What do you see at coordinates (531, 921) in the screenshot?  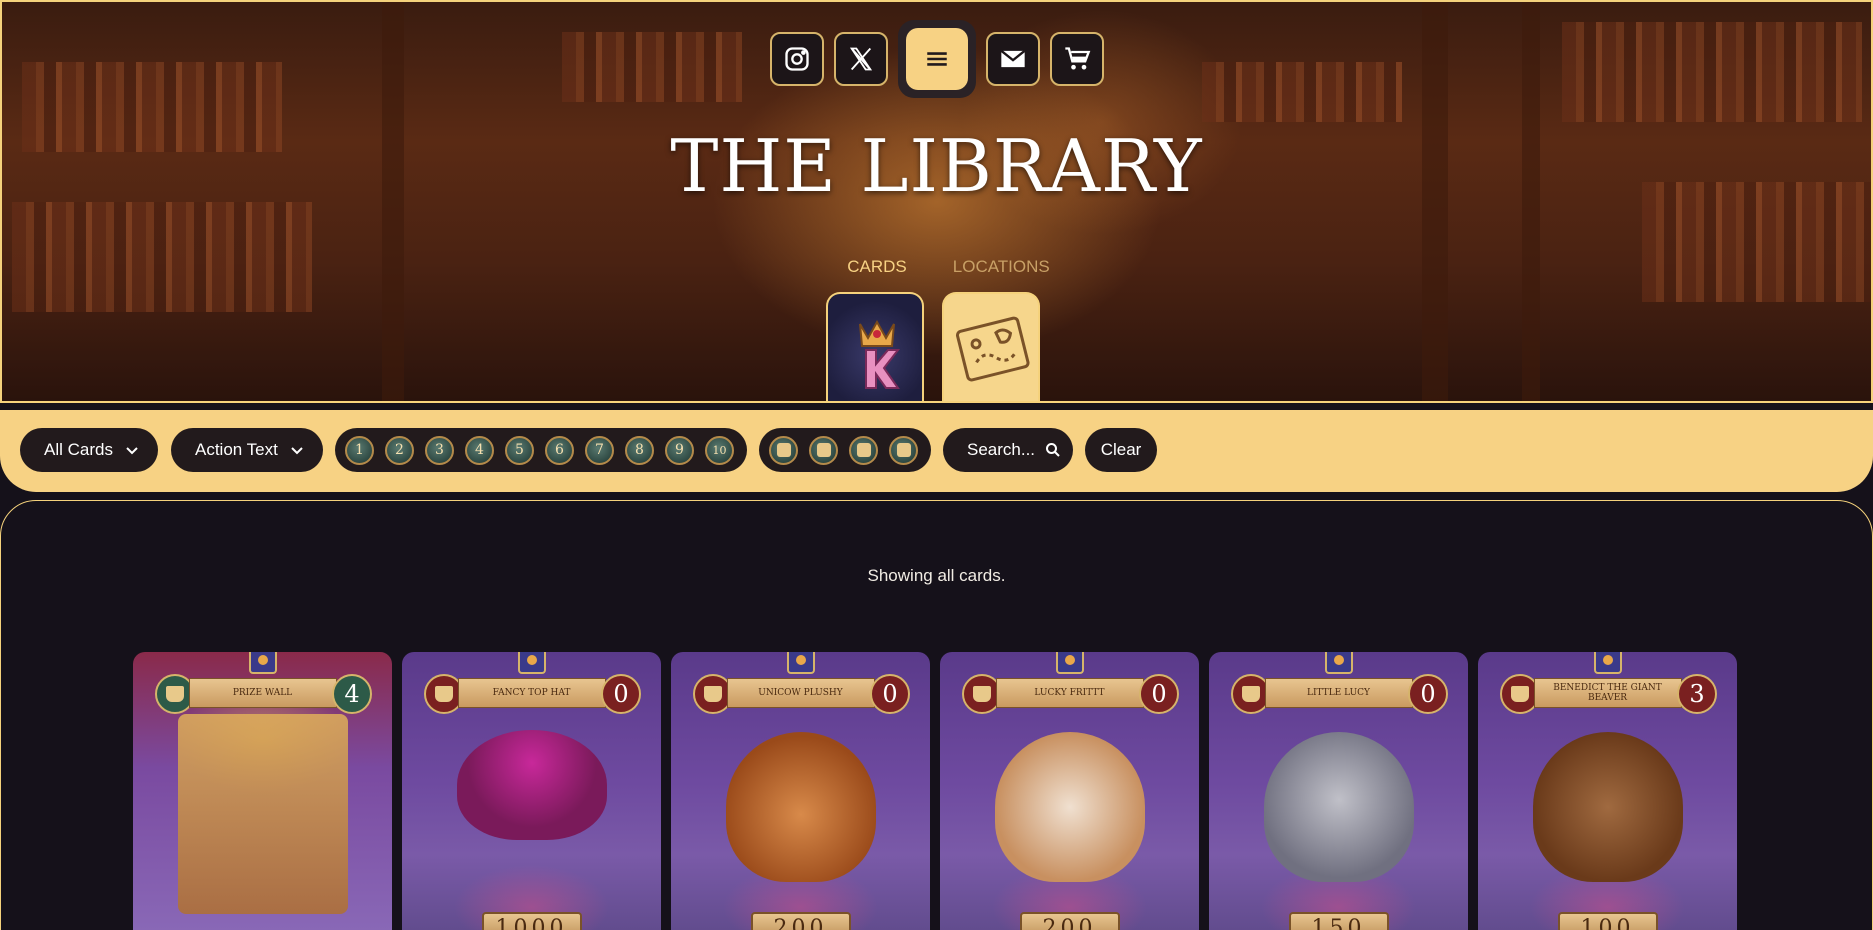 I see `card-price: 1000` at bounding box center [531, 921].